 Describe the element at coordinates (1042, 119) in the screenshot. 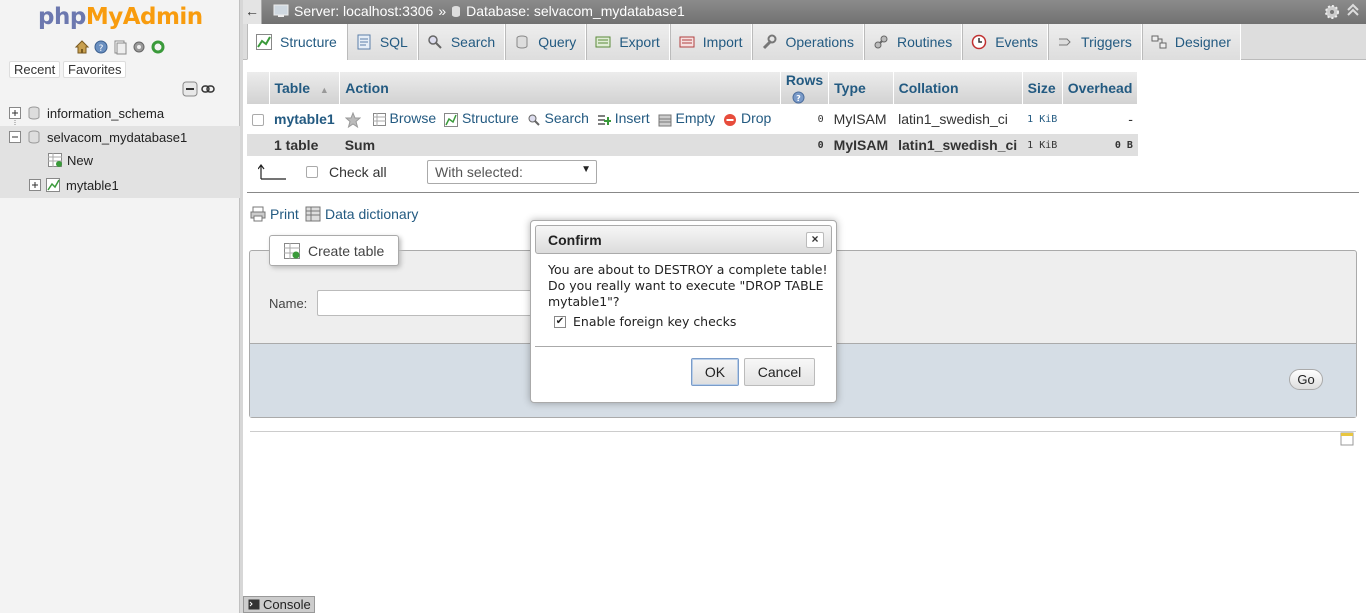

I see `row-size-link: 1 KiB` at that location.